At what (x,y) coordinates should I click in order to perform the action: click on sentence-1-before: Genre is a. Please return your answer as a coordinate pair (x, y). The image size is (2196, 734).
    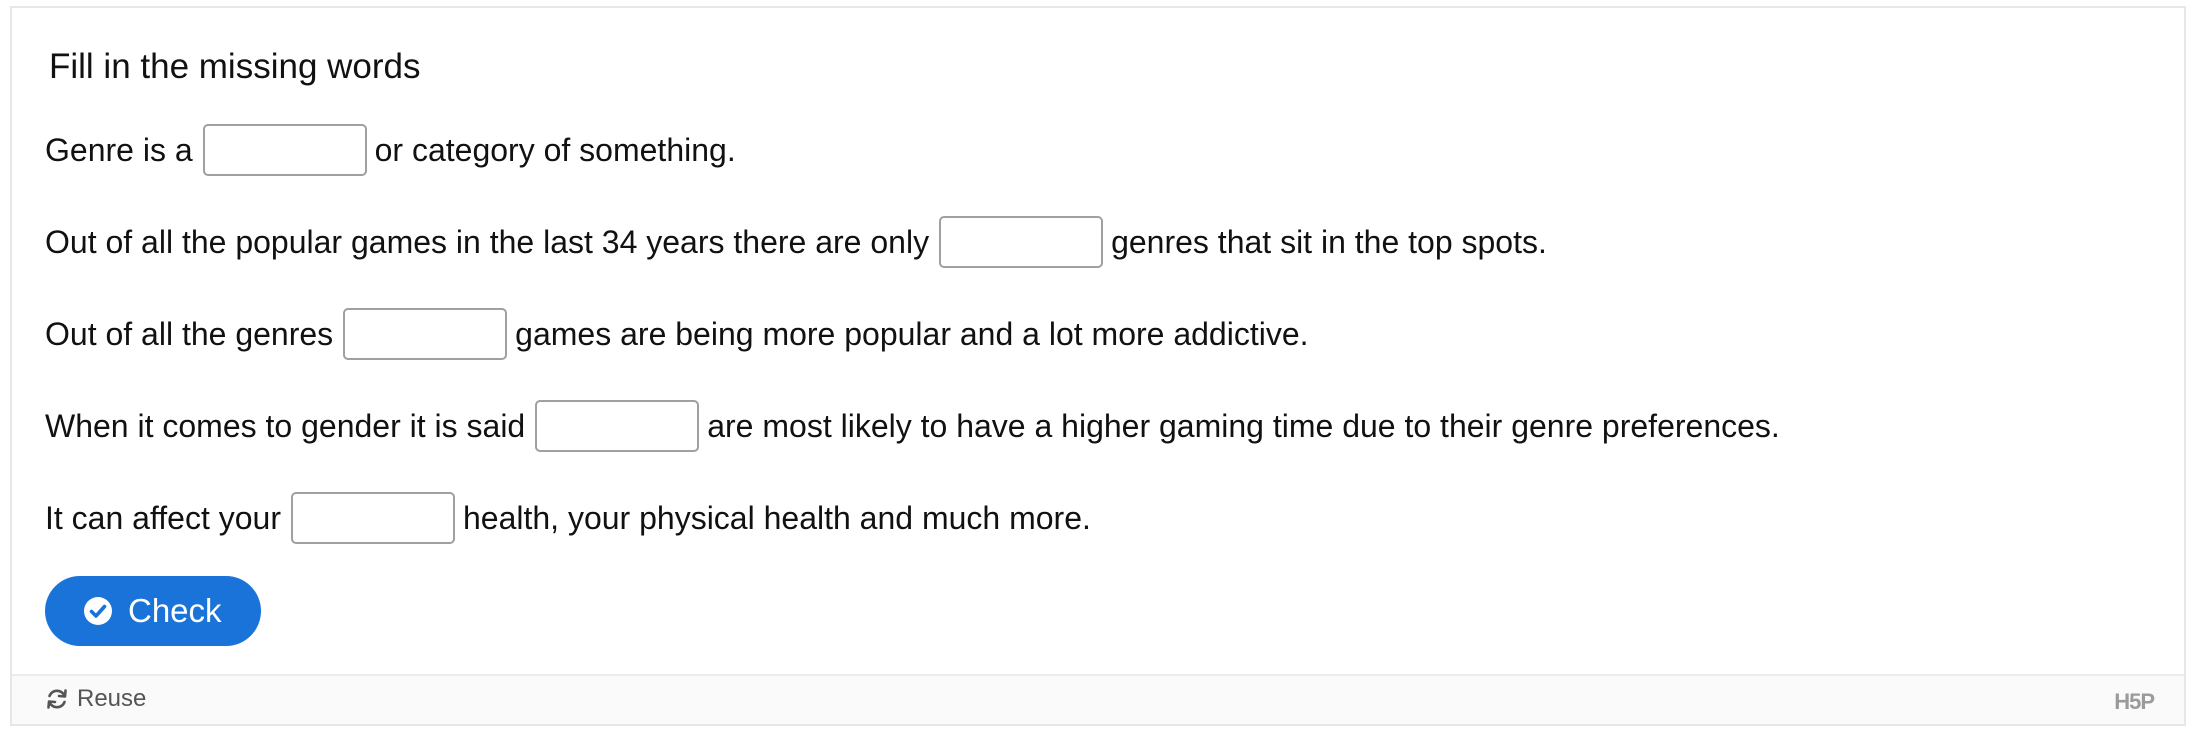
    Looking at the image, I should click on (119, 149).